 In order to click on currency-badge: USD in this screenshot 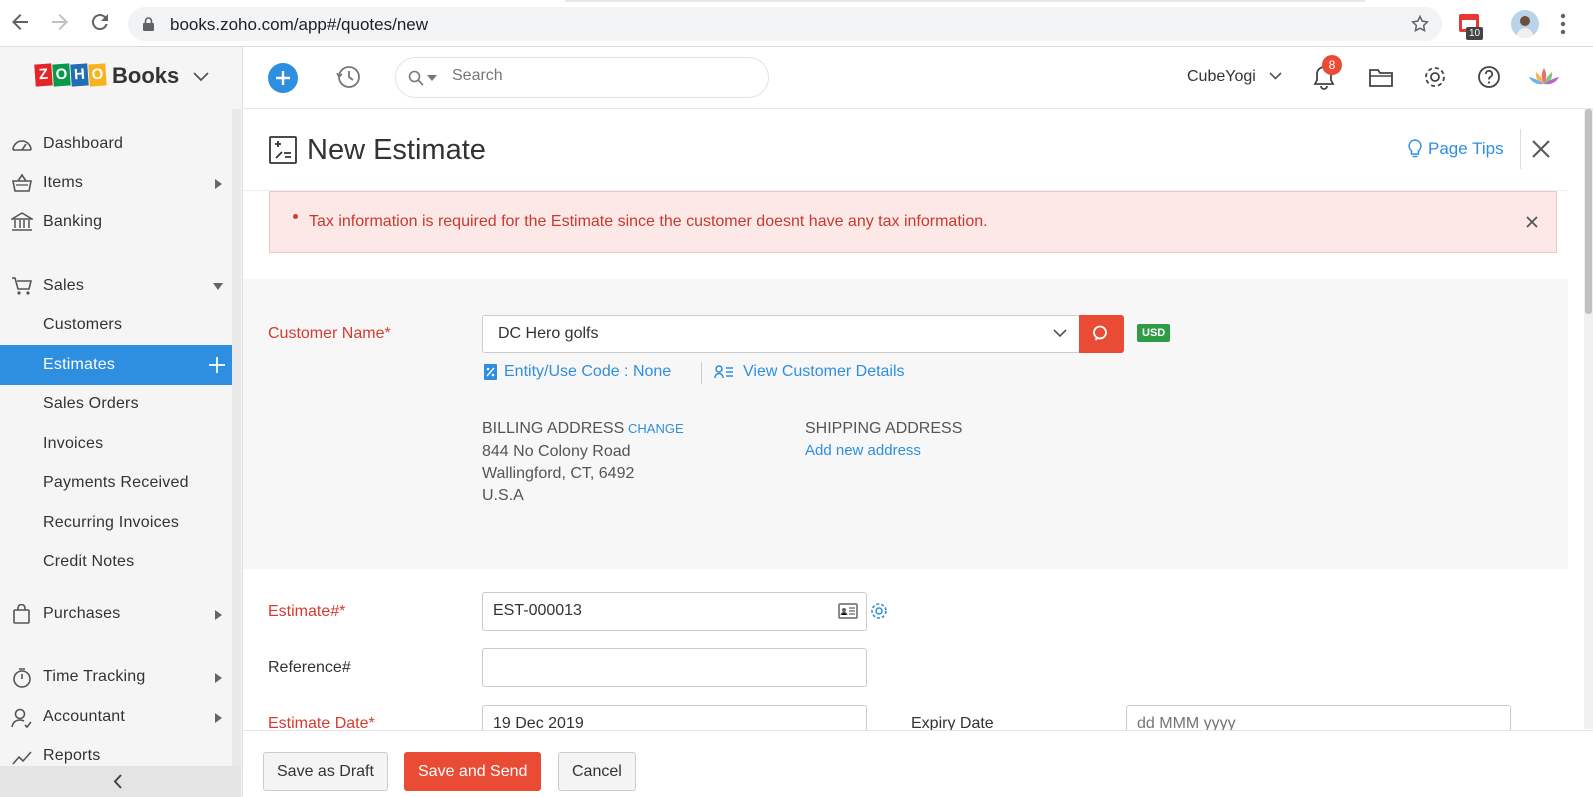, I will do `click(1154, 333)`.